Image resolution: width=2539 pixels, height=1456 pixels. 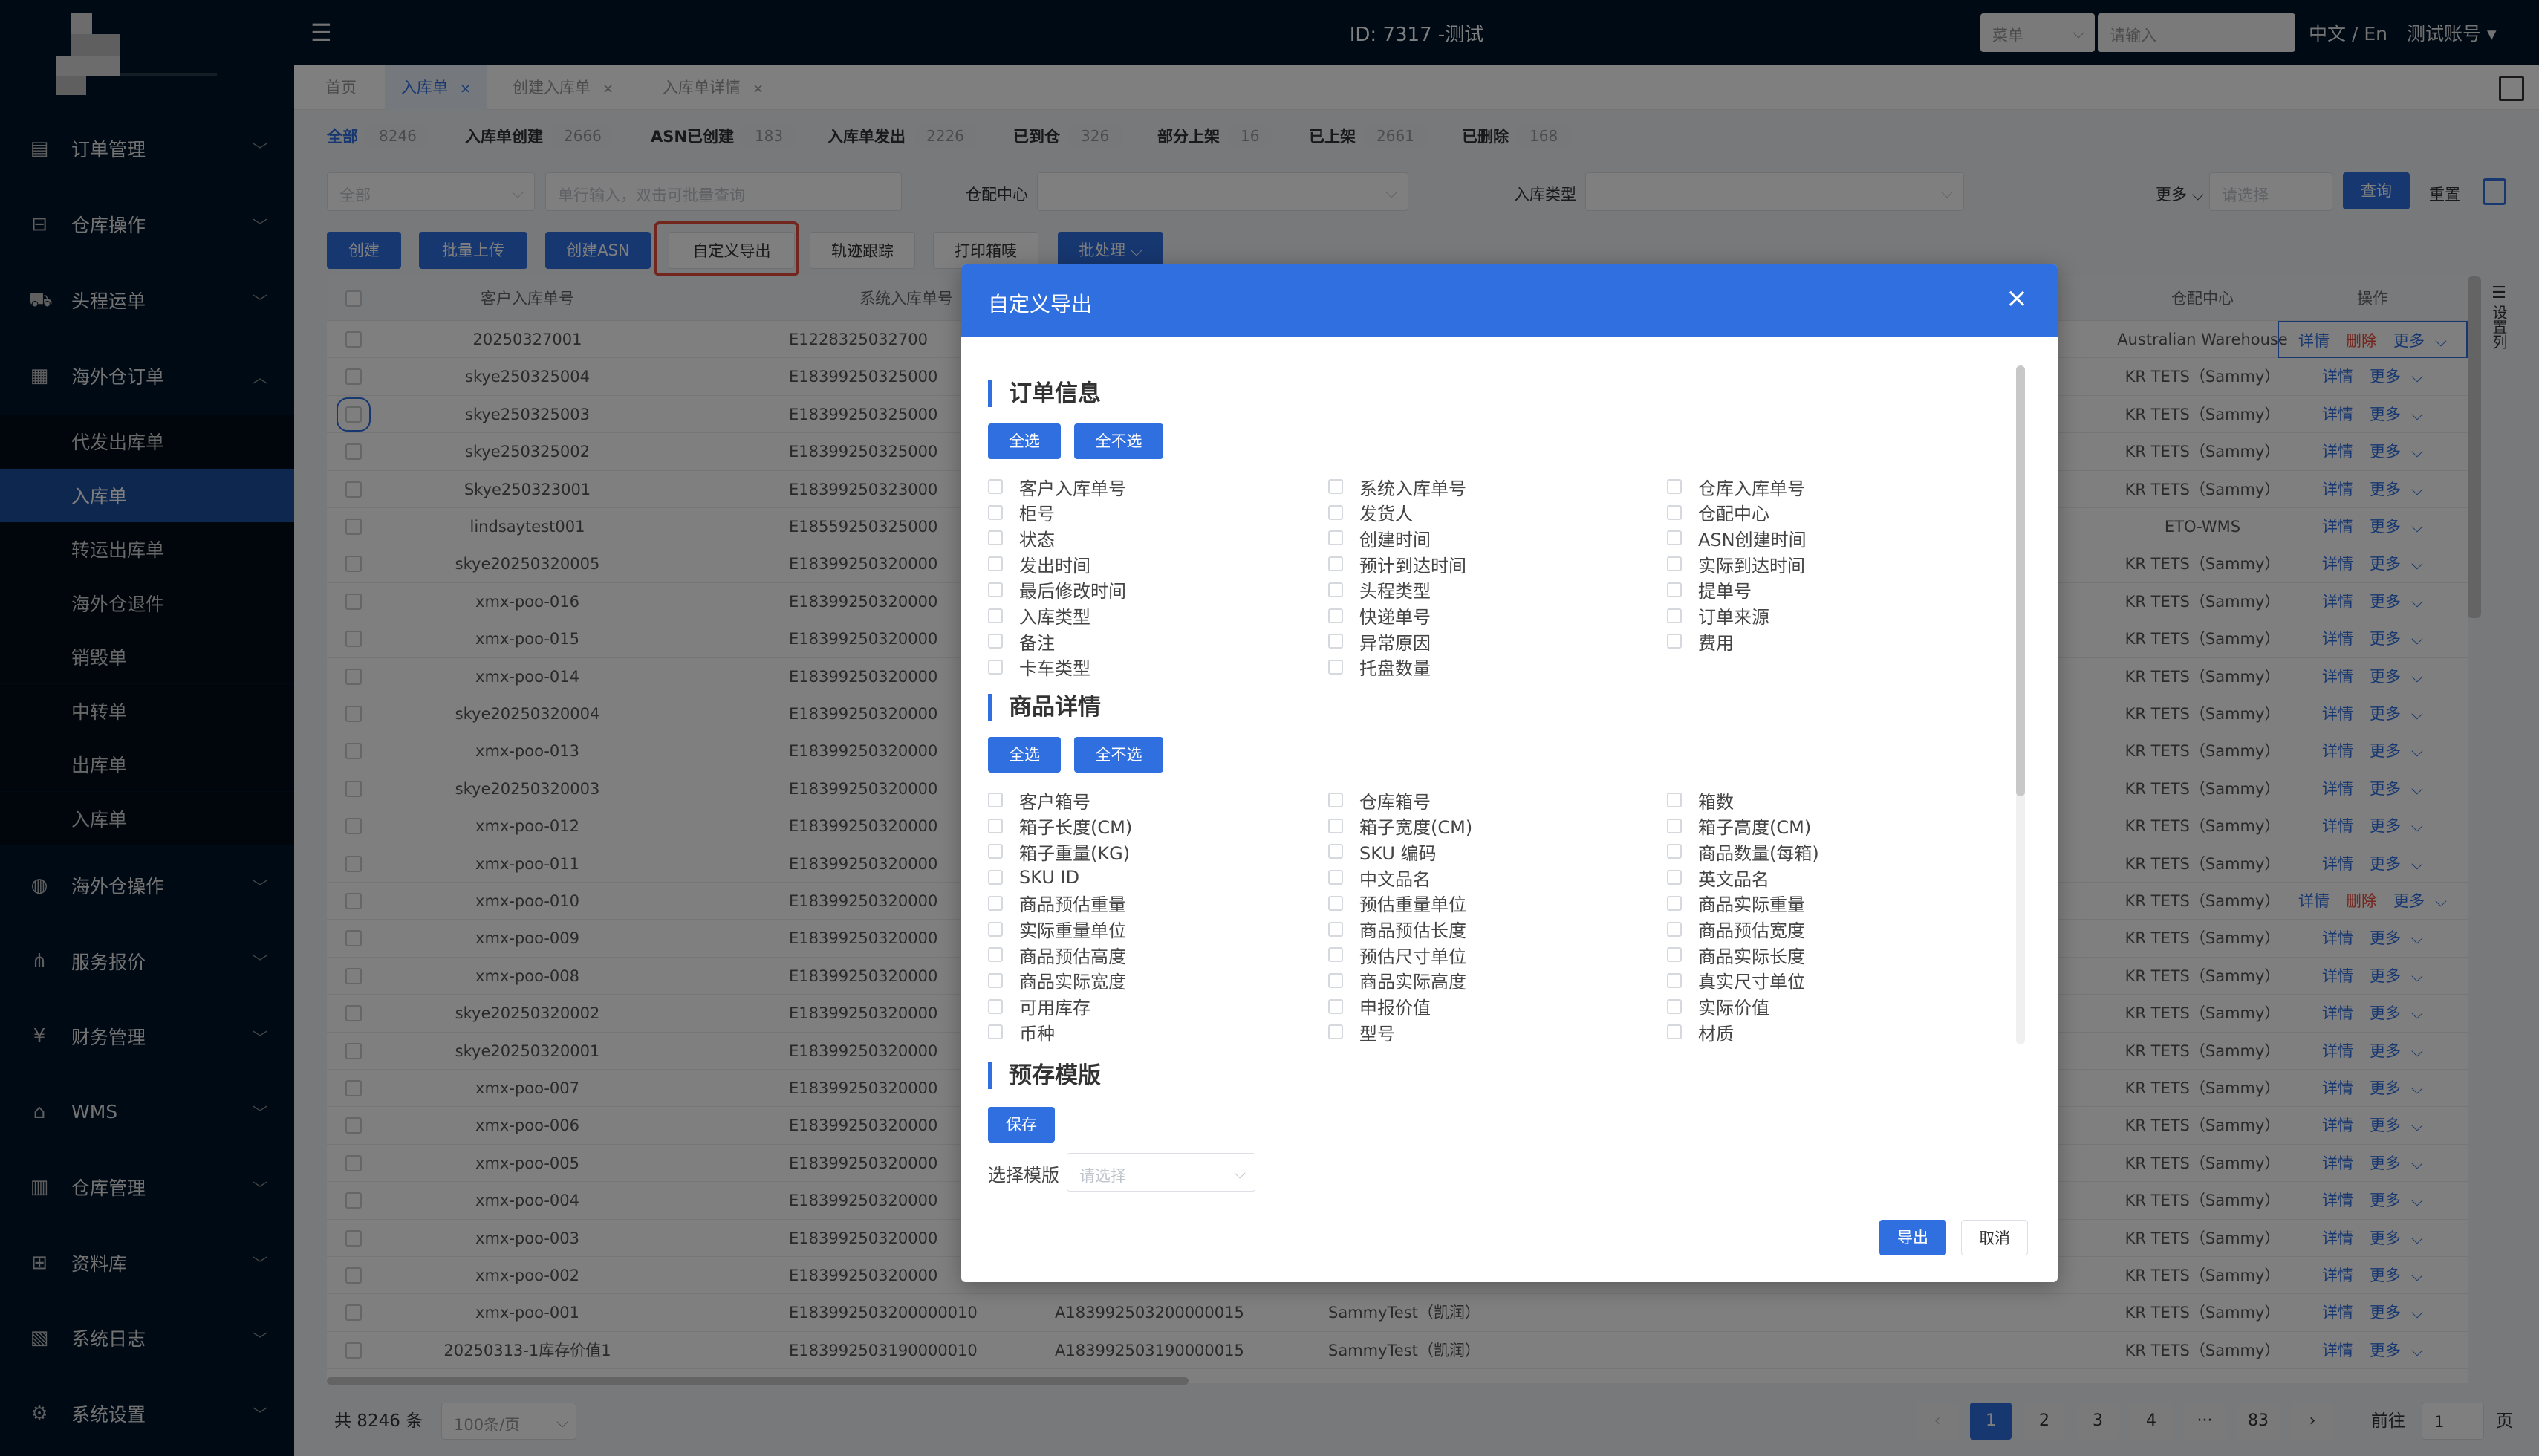 I want to click on export-field-option: 费用, so click(x=1700, y=641).